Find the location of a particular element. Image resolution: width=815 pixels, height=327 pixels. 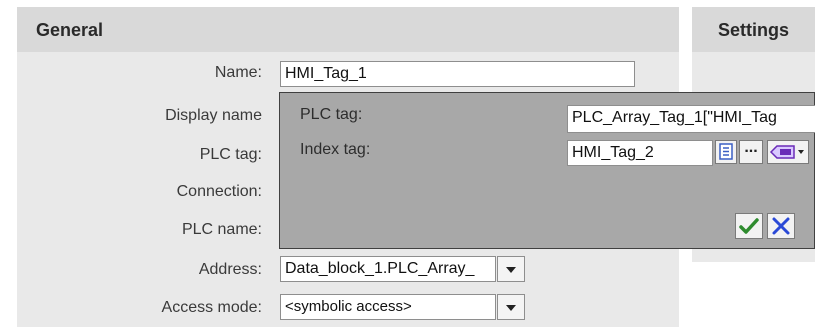

close-icon is located at coordinates (781, 226).